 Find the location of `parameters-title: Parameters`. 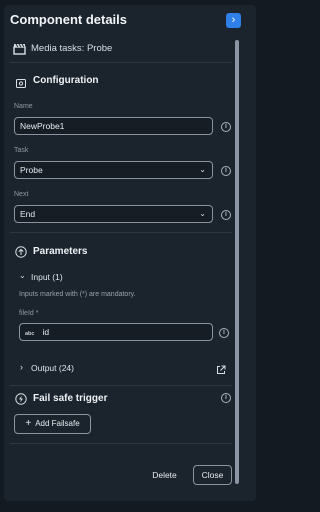

parameters-title: Parameters is located at coordinates (60, 251).